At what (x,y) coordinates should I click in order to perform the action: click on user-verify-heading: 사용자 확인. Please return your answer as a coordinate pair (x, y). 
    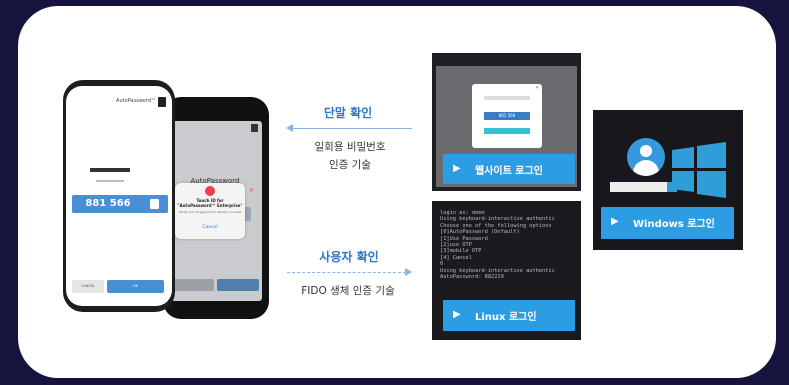
    Looking at the image, I should click on (349, 257).